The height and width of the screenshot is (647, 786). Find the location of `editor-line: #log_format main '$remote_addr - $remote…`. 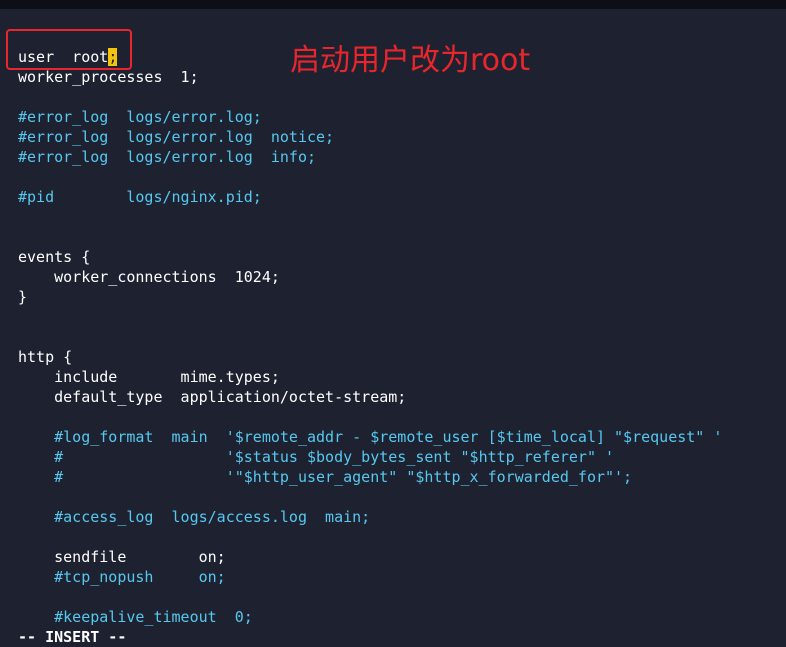

editor-line: #log_format main '$remote_addr - $remote… is located at coordinates (370, 437).